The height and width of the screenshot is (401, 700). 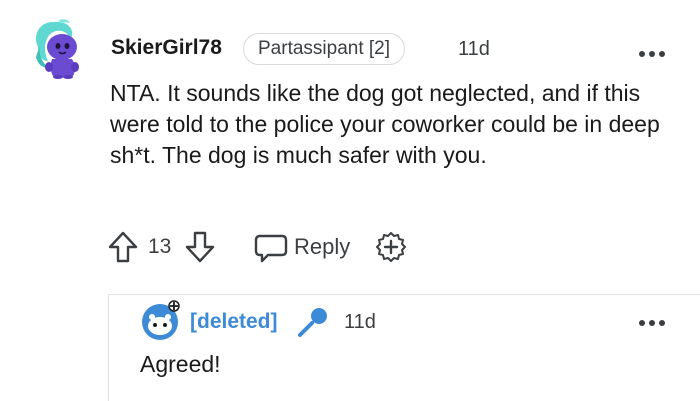 I want to click on reply-timestamp: 11d, so click(x=360, y=322).